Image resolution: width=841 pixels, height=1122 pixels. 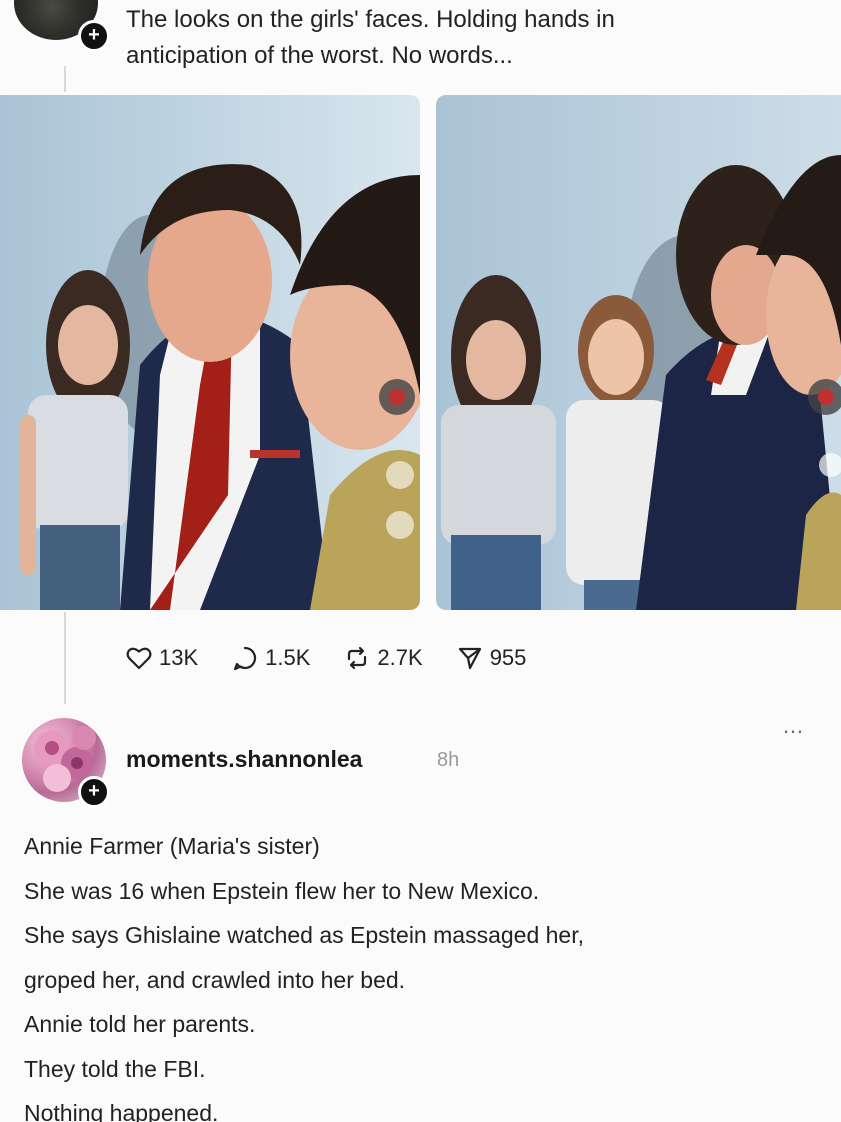 What do you see at coordinates (508, 657) in the screenshot?
I see `share-count: 955` at bounding box center [508, 657].